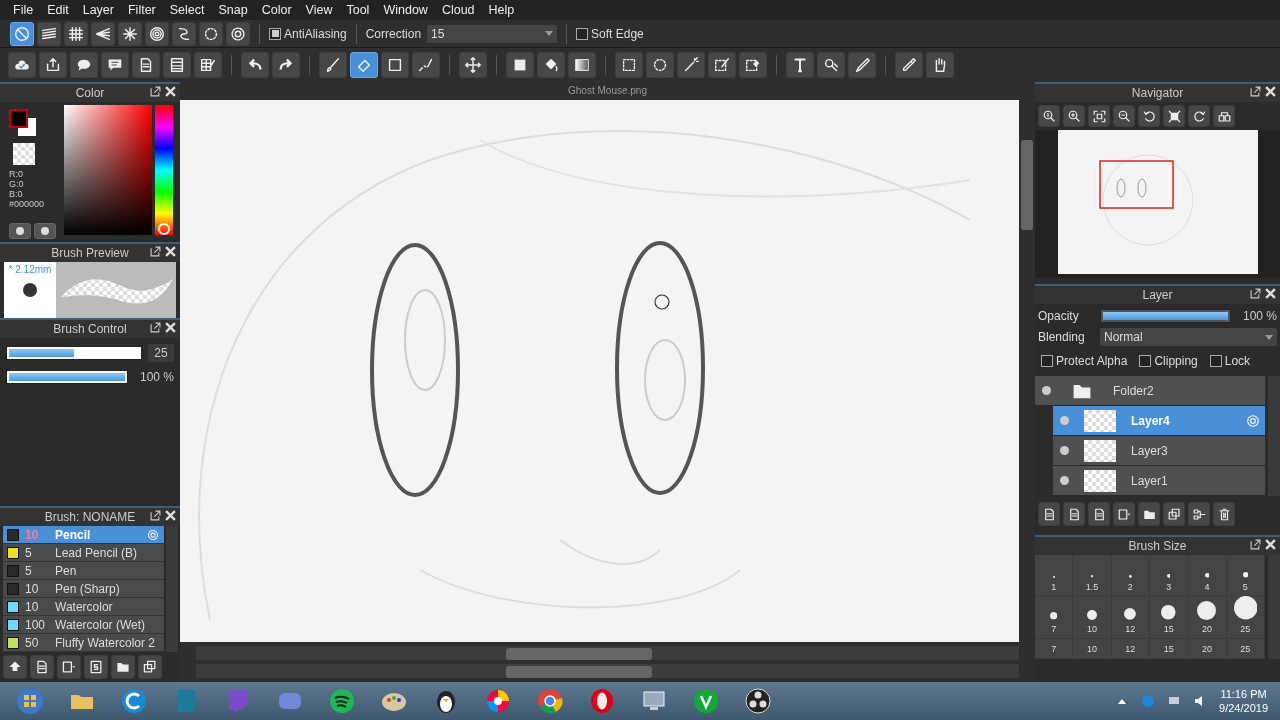 The width and height of the screenshot is (1280, 720). Describe the element at coordinates (1062, 337) in the screenshot. I see `field-label: Blending` at that location.